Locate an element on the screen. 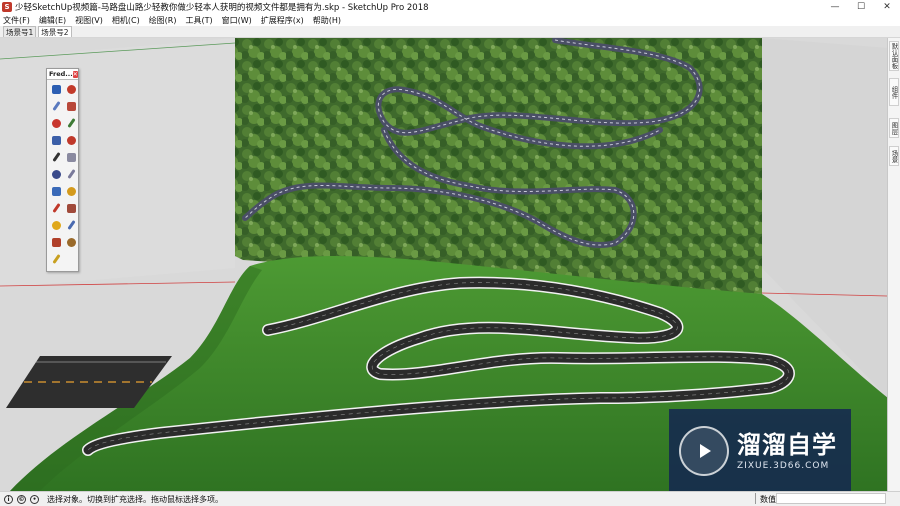 The height and width of the screenshot is (506, 900). cube-tool-button is located at coordinates (56, 106).